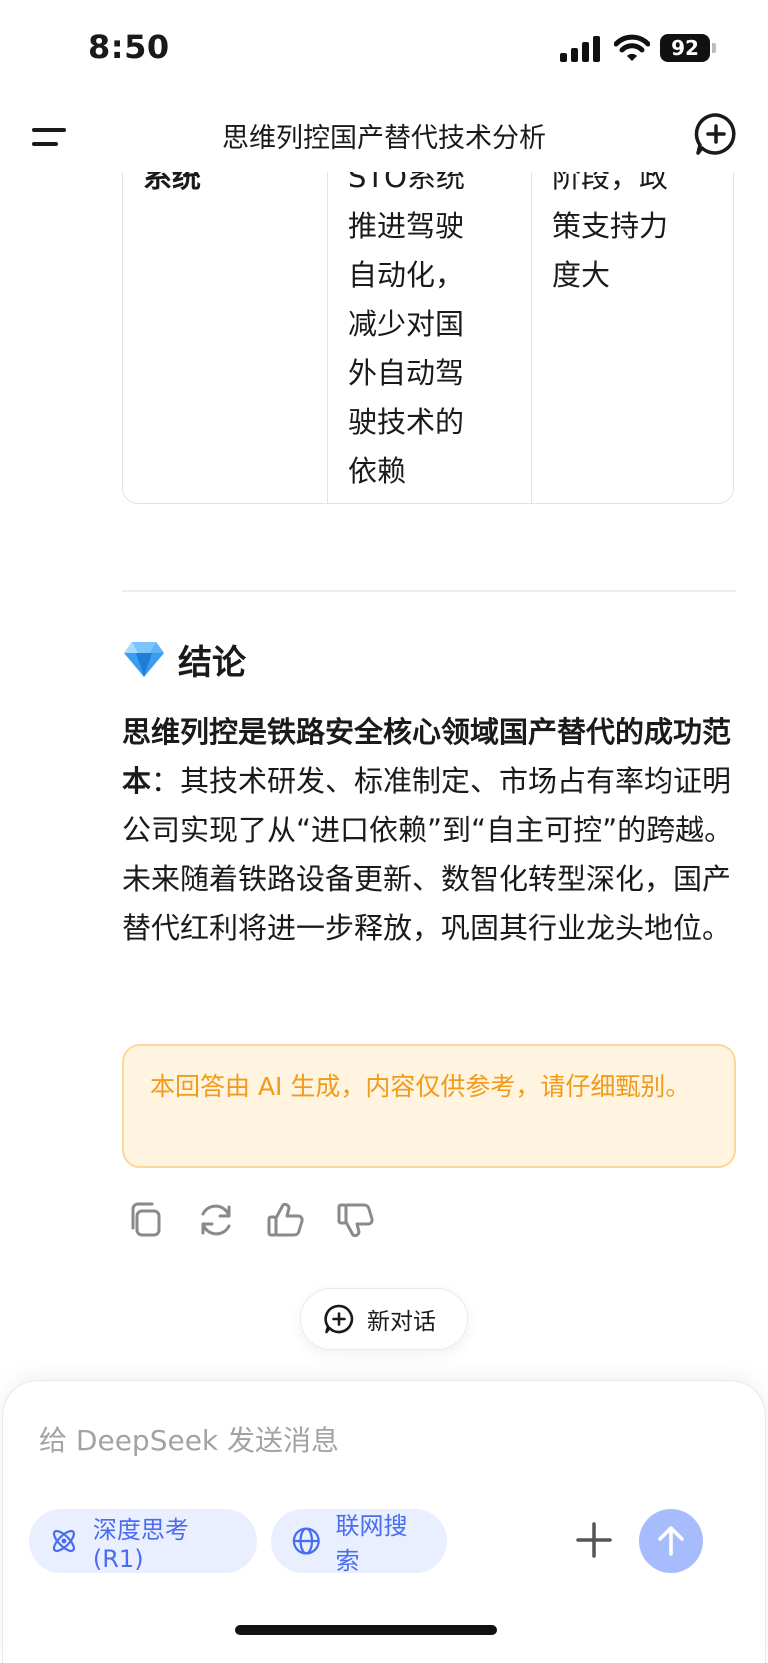 This screenshot has height=1663, width=768. Describe the element at coordinates (580, 49) in the screenshot. I see `signal-icon` at that location.